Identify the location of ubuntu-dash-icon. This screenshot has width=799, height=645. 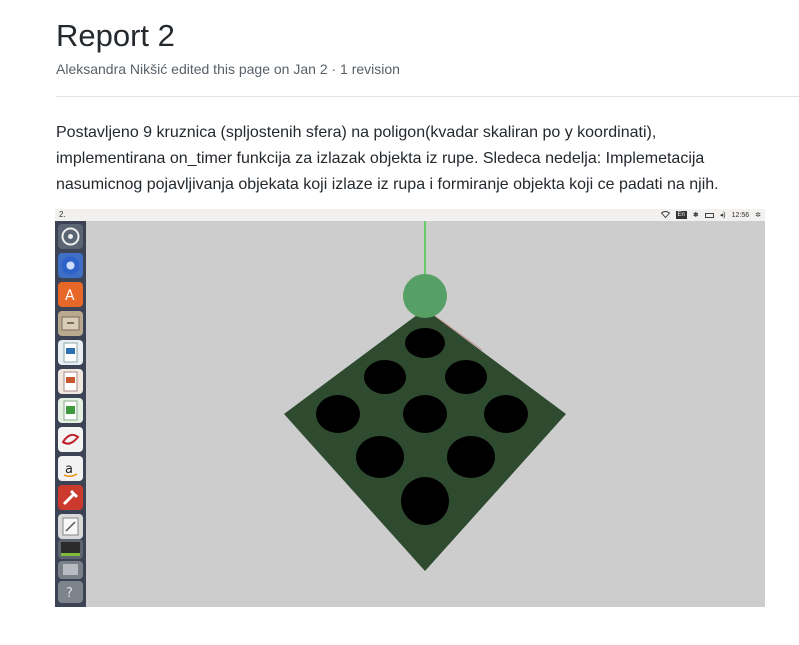
(70, 236).